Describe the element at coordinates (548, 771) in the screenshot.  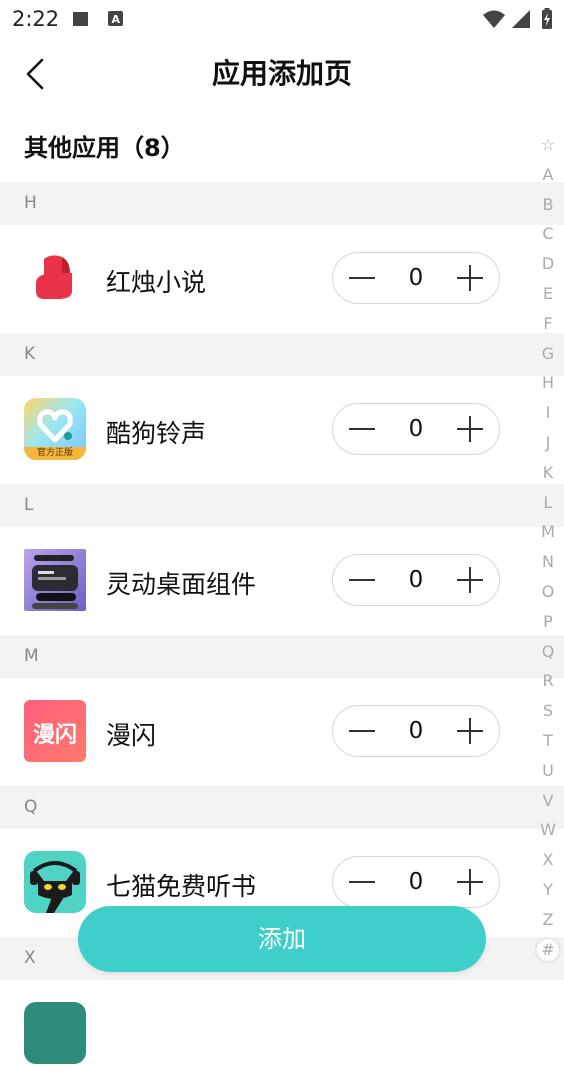
I see `alpha-index-u: U` at that location.